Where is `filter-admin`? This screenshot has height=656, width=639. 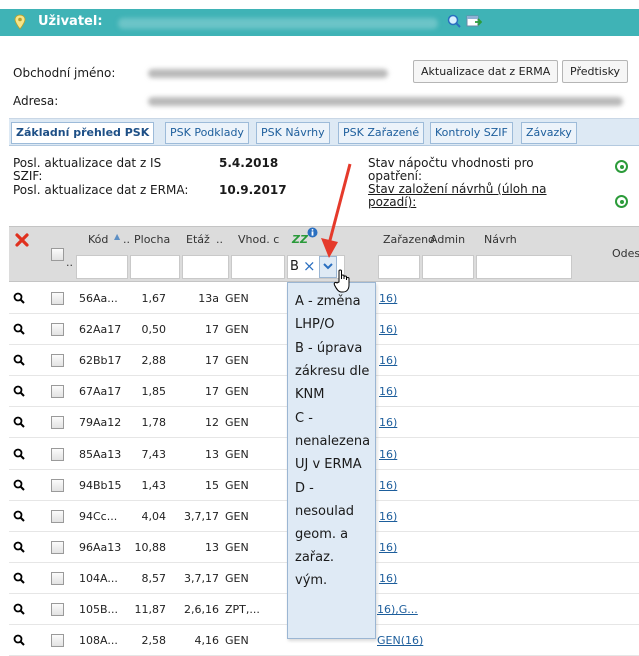 filter-admin is located at coordinates (448, 267).